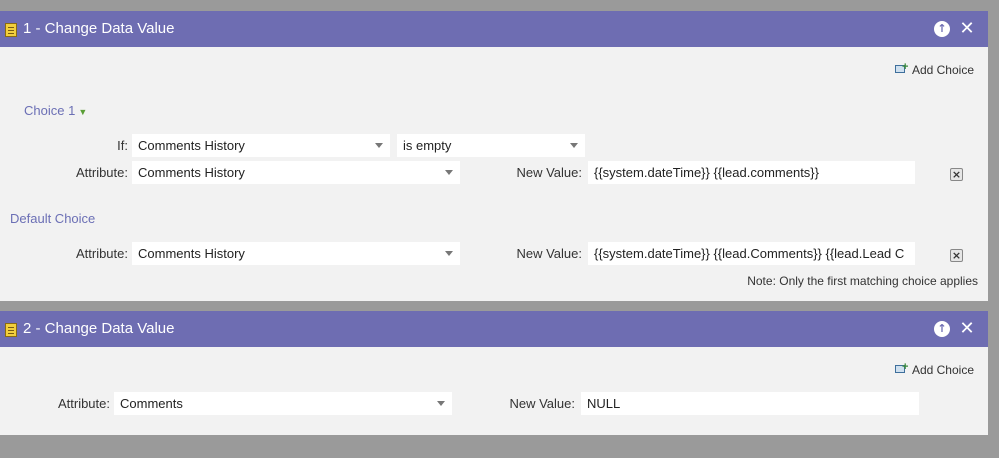 This screenshot has width=999, height=458. I want to click on chevron-down-icon: ▼, so click(83, 112).